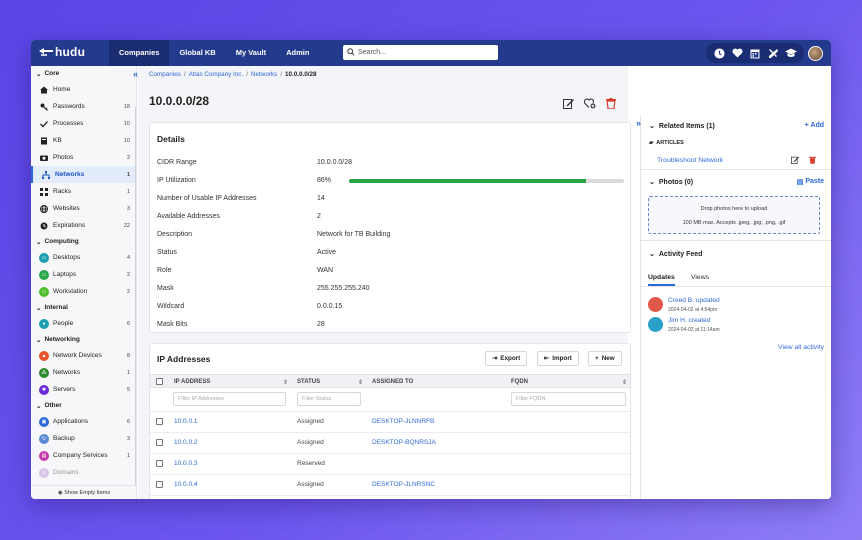 The width and height of the screenshot is (862, 540). What do you see at coordinates (814, 125) in the screenshot?
I see `add-related-button: + Add` at bounding box center [814, 125].